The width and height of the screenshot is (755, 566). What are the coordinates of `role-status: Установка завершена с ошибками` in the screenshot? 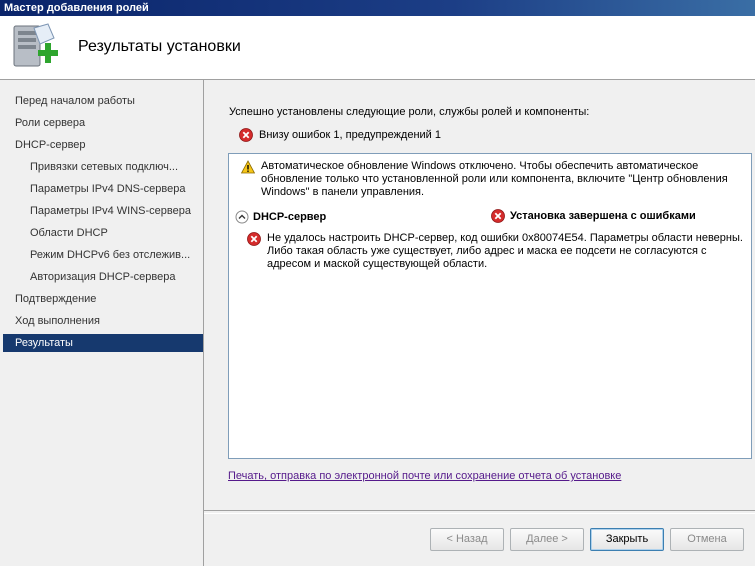 It's located at (593, 216).